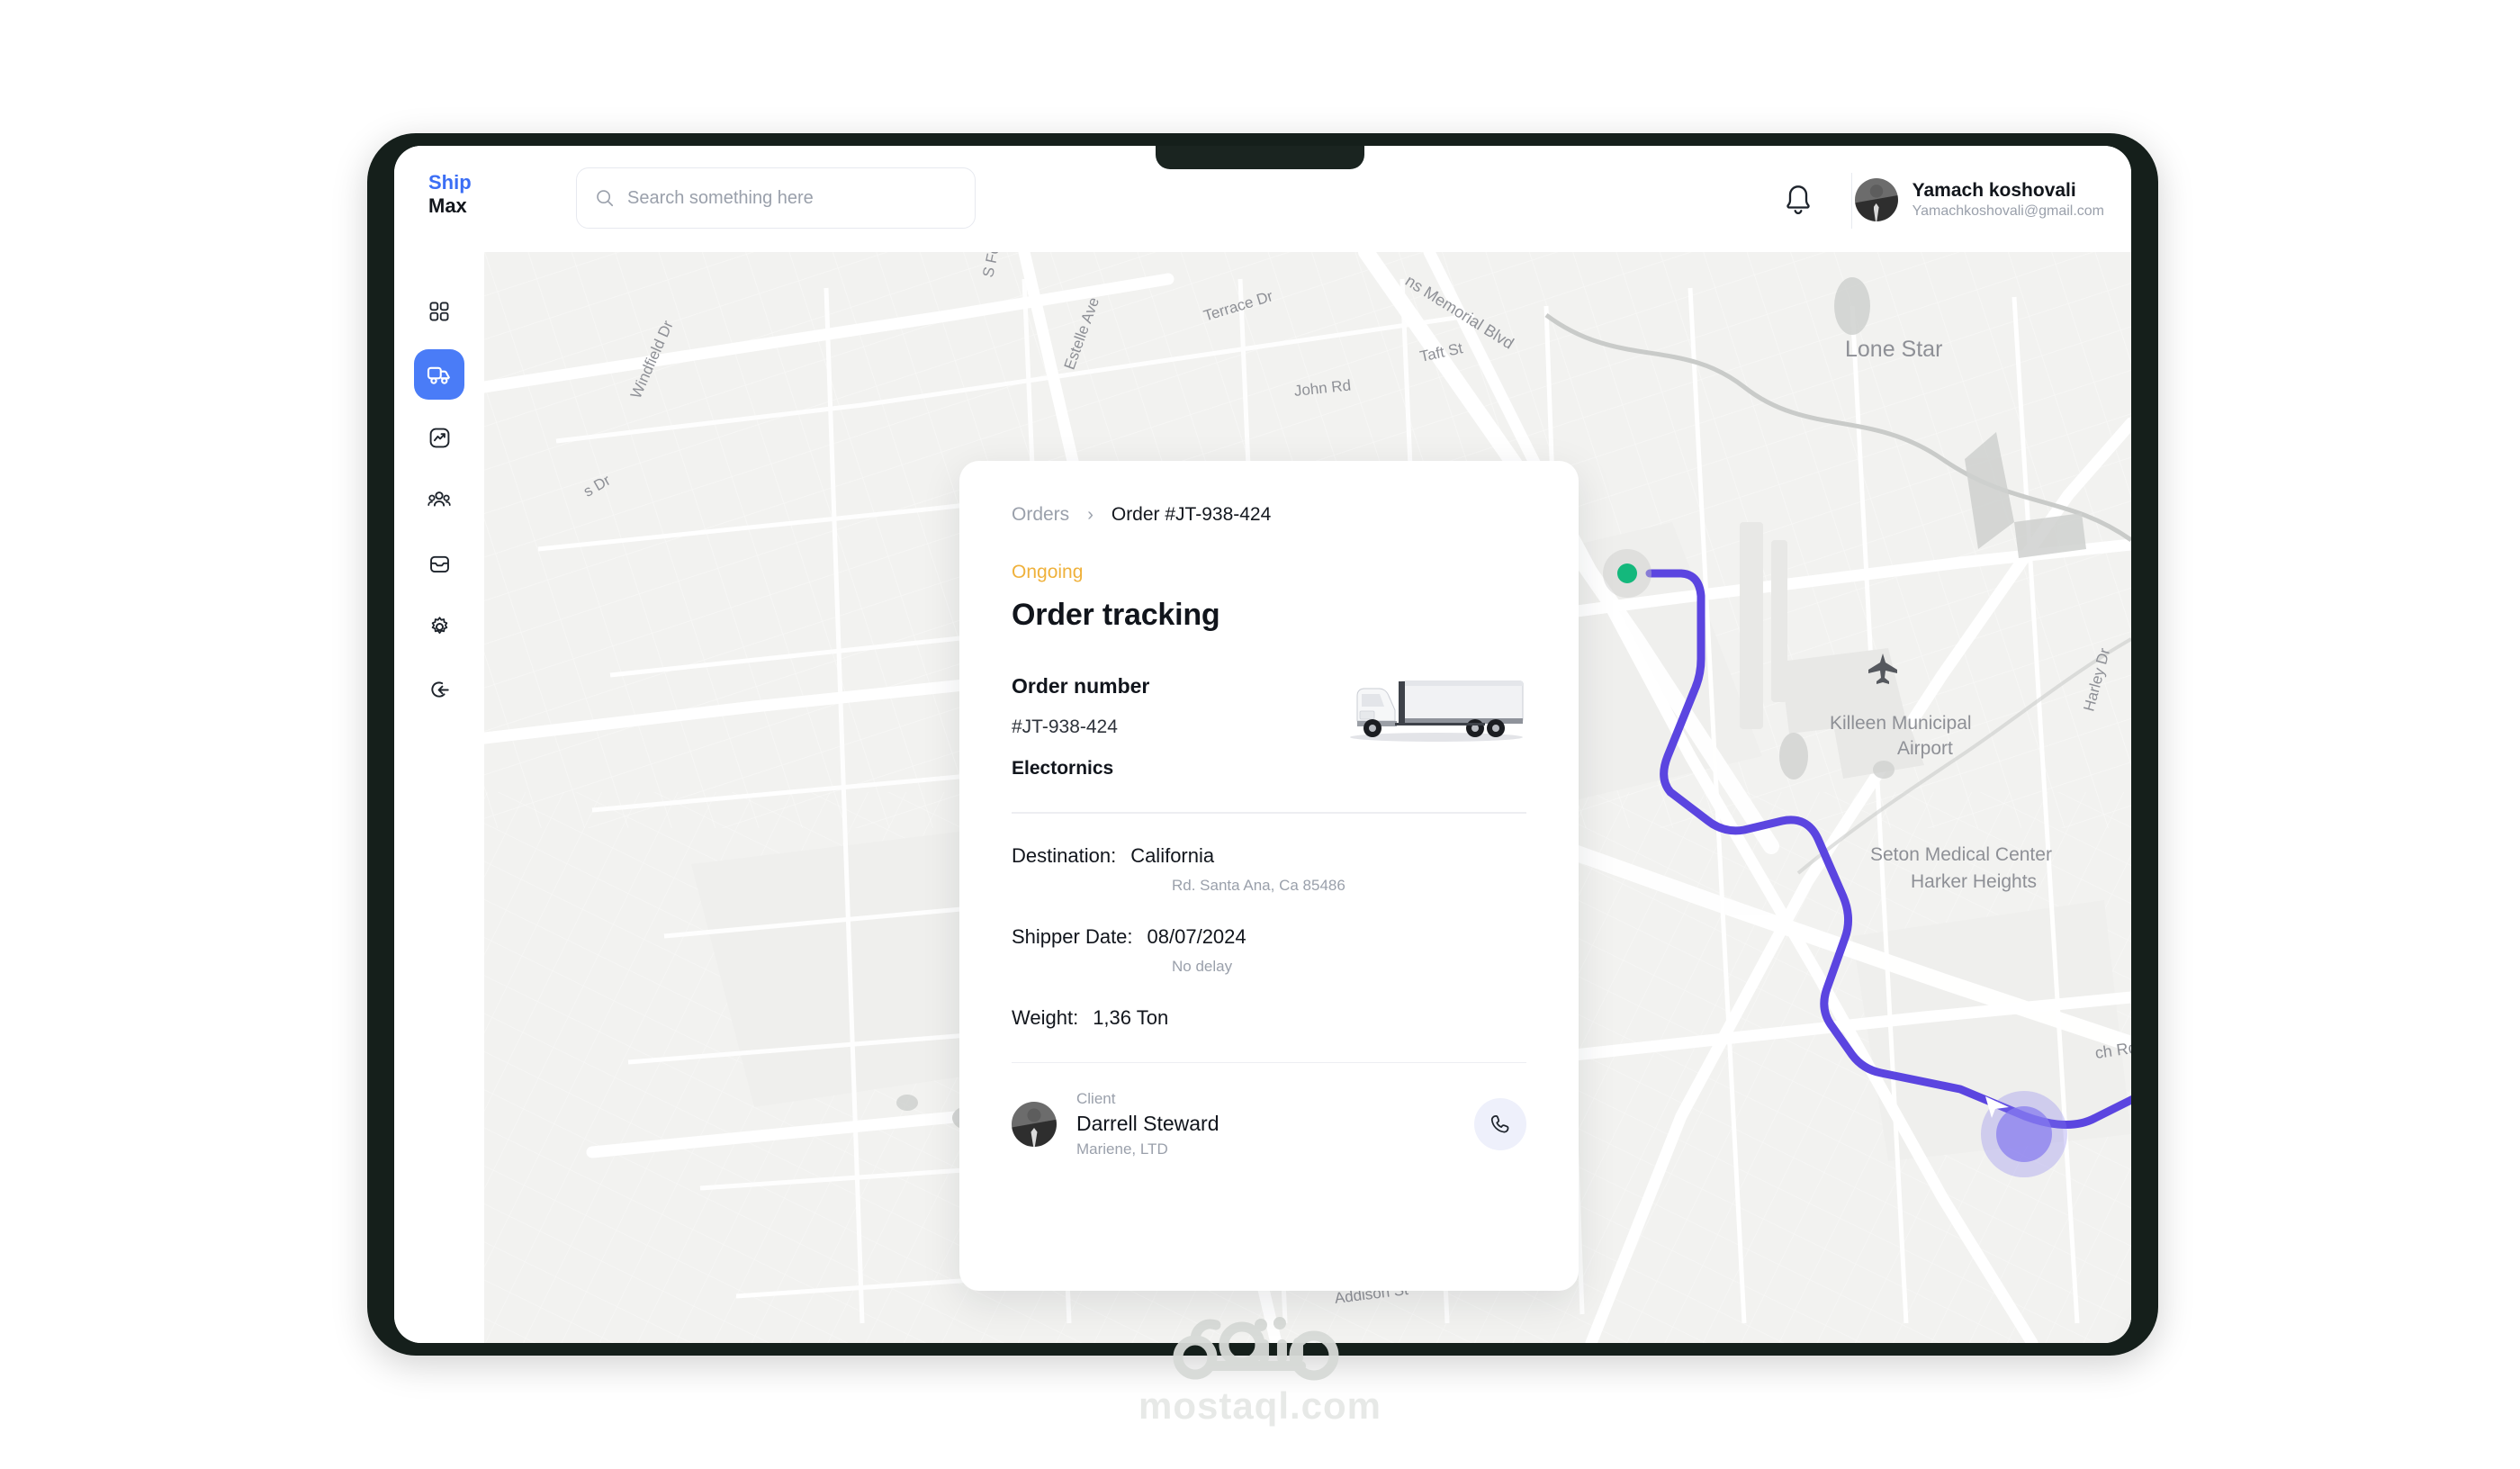 The image size is (2520, 1469). What do you see at coordinates (1269, 727) in the screenshot?
I see `order-number-block: Order number #JT-938-424 Electornics` at bounding box center [1269, 727].